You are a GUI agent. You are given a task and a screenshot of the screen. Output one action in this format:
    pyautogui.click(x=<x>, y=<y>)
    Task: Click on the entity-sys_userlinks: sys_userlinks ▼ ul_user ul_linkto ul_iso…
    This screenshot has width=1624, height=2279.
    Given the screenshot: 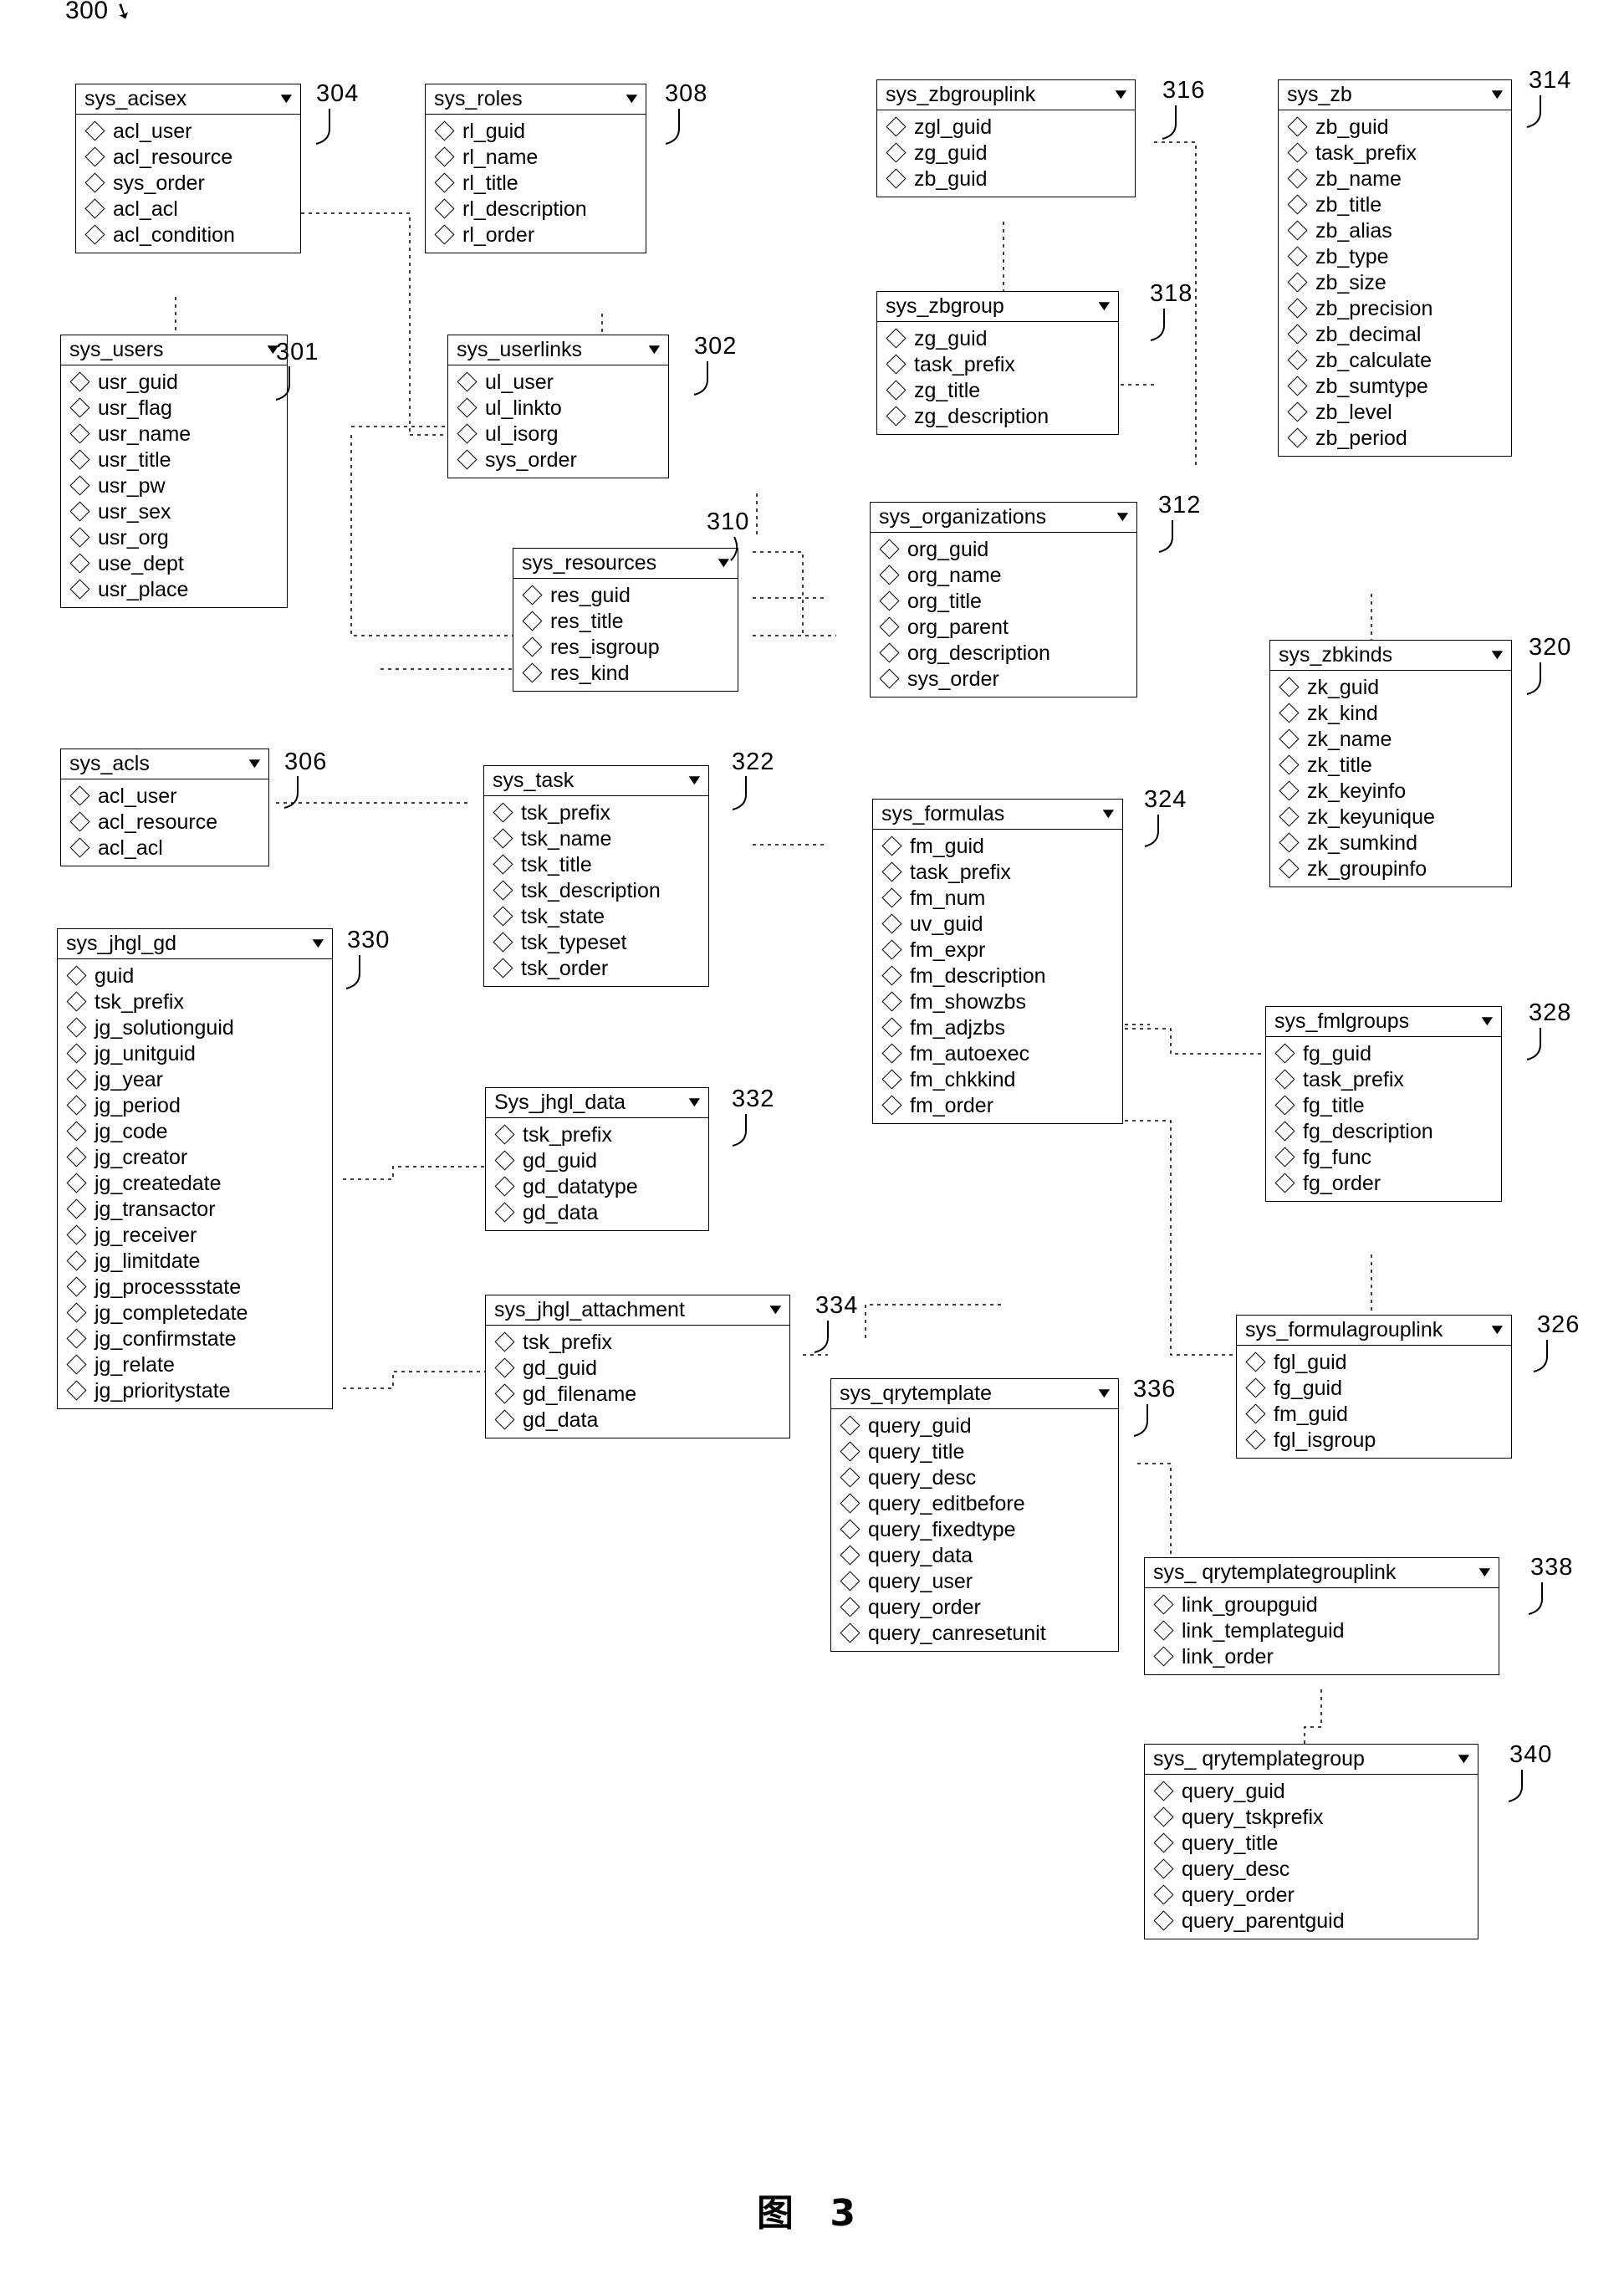 What is the action you would take?
    pyautogui.click(x=558, y=407)
    